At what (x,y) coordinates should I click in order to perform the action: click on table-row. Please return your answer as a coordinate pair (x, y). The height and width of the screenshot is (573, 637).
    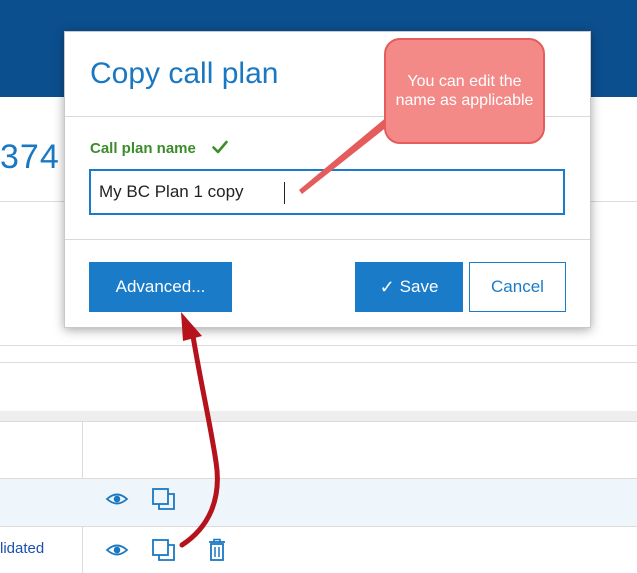
    Looking at the image, I should click on (318, 503).